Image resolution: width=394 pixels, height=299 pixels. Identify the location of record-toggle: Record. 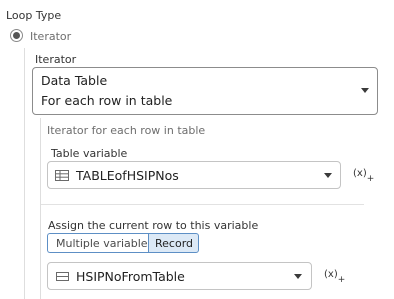
(173, 243).